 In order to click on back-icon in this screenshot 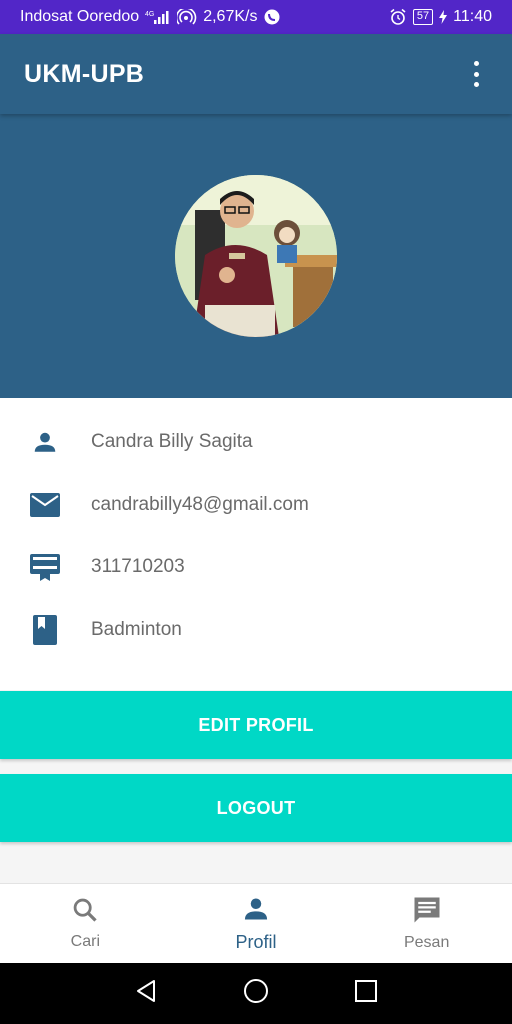, I will do `click(146, 993)`.